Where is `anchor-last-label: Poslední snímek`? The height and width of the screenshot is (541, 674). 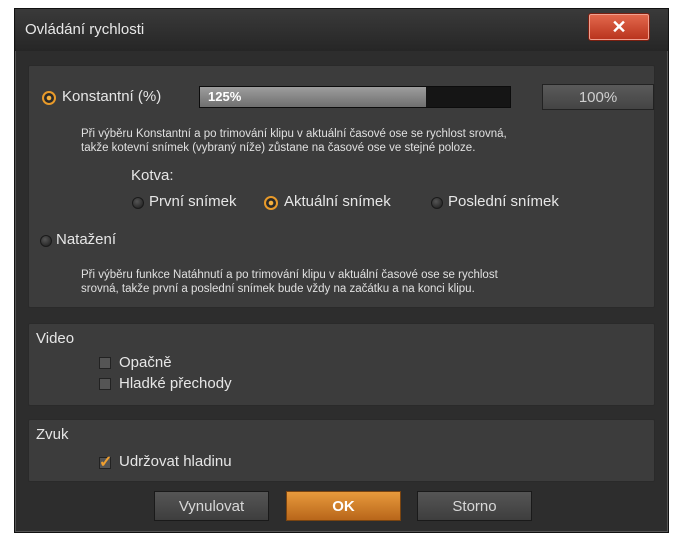 anchor-last-label: Poslední snímek is located at coordinates (503, 201).